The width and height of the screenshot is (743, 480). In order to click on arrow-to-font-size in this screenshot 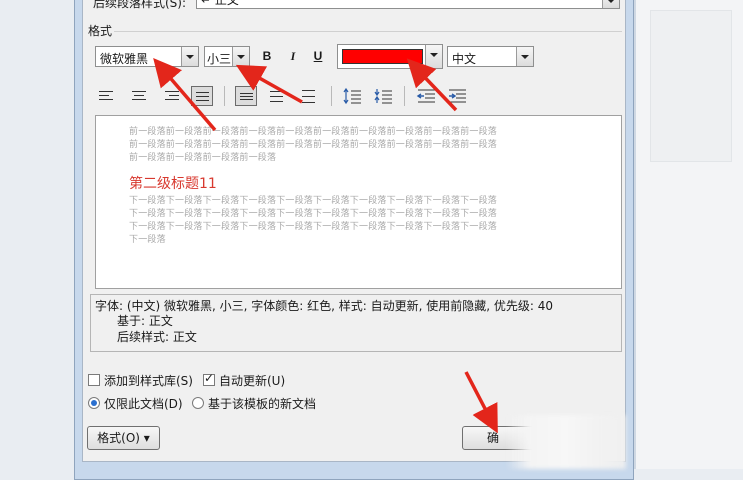, I will do `click(269, 84)`.